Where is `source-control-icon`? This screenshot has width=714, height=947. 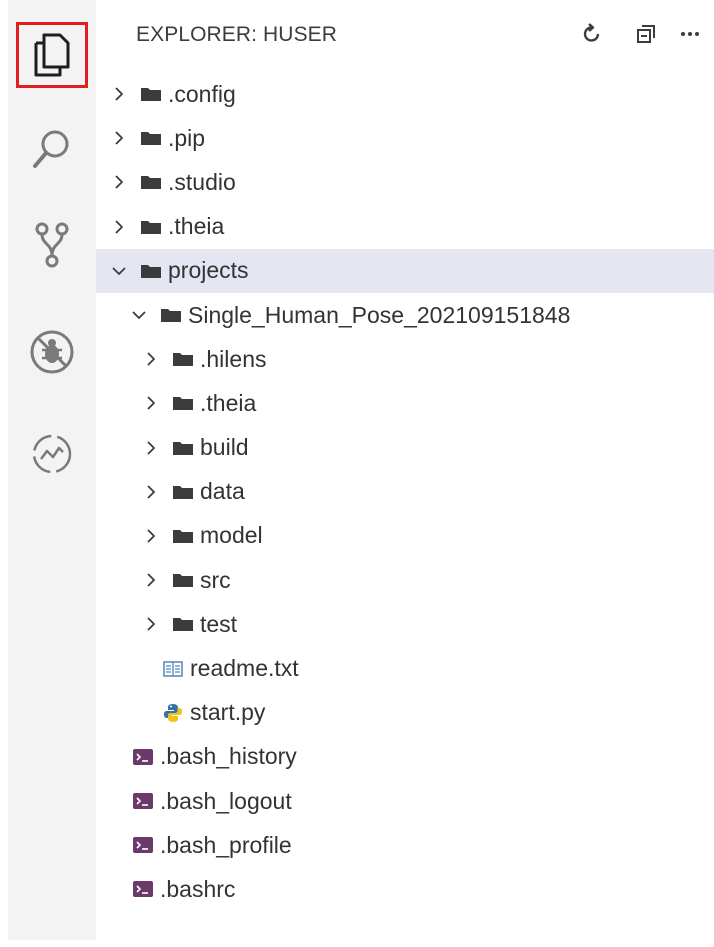
source-control-icon is located at coordinates (52, 245).